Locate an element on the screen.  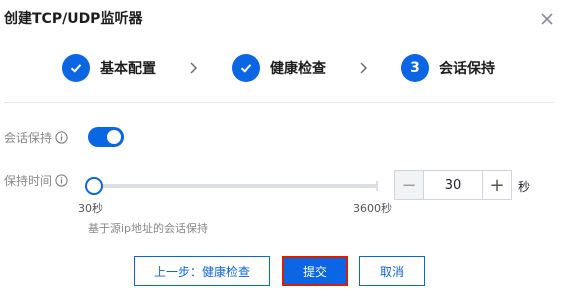
prev-step-button: 上一步：健康检查 is located at coordinates (202, 271).